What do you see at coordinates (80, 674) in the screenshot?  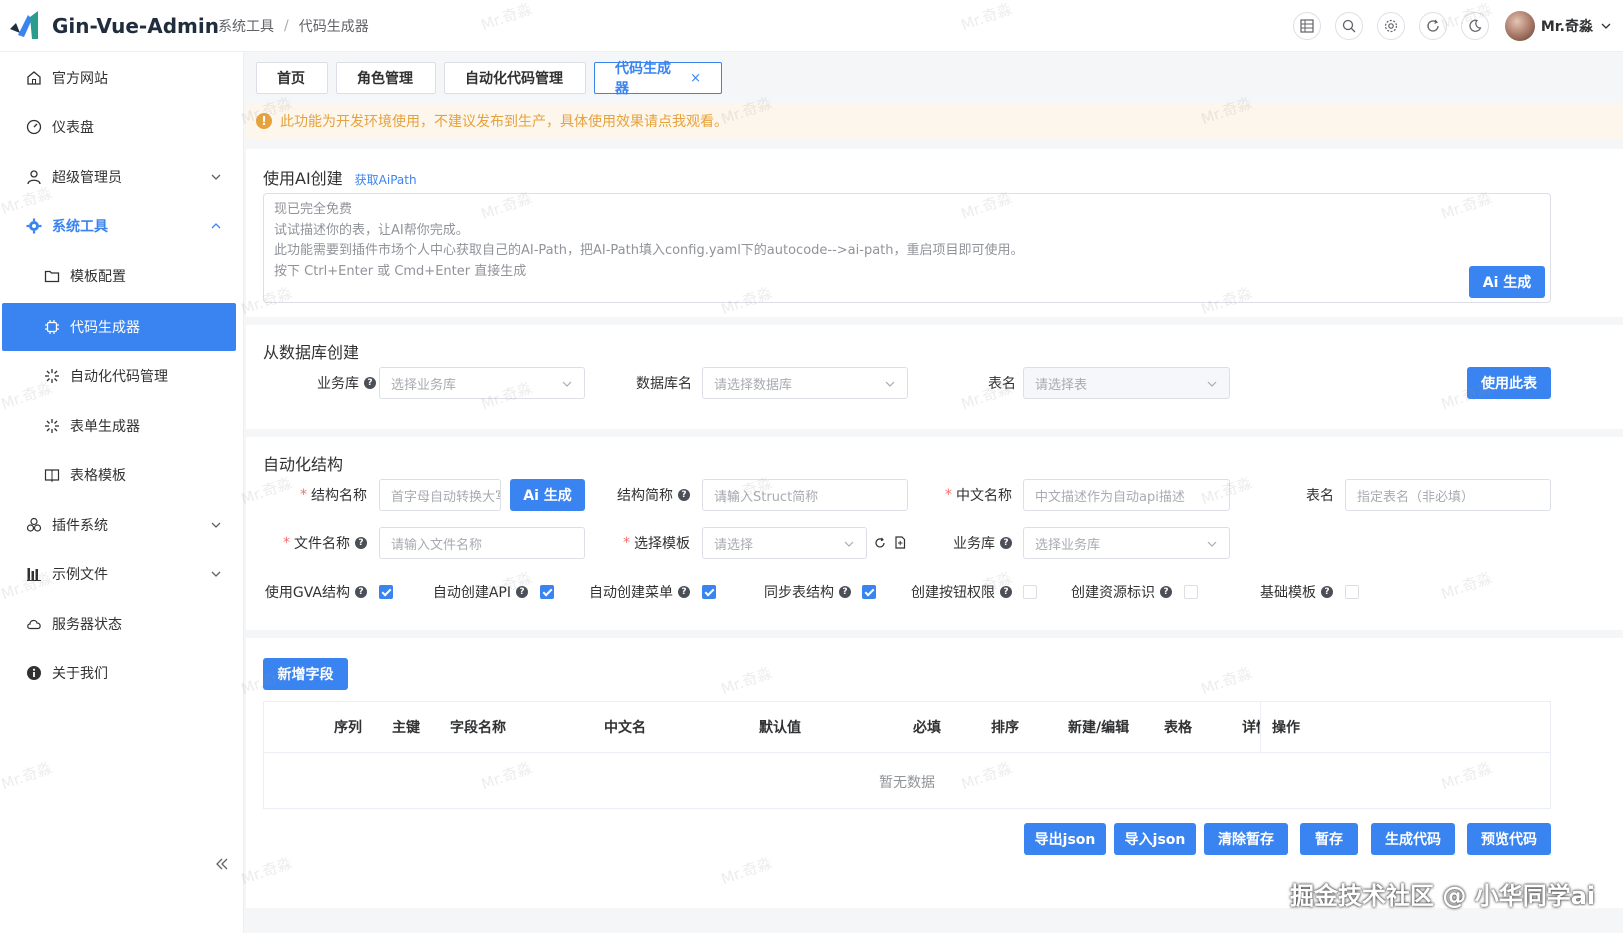 I see `sidebar-item-label: 关于我们` at bounding box center [80, 674].